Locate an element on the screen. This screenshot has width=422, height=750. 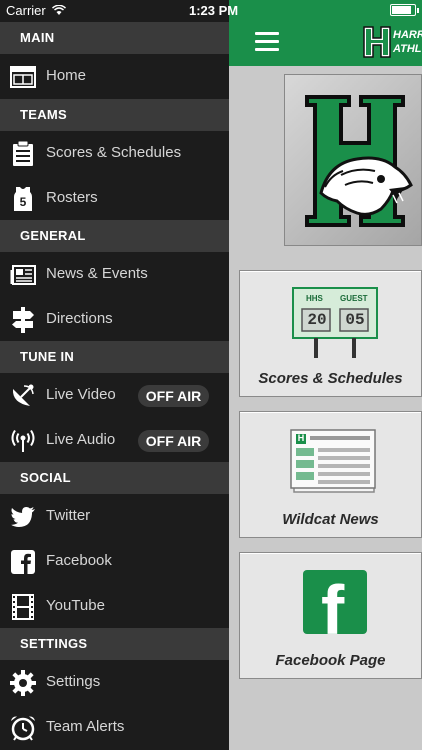
section-header-settings: SETTINGS is located at coordinates (114, 644).